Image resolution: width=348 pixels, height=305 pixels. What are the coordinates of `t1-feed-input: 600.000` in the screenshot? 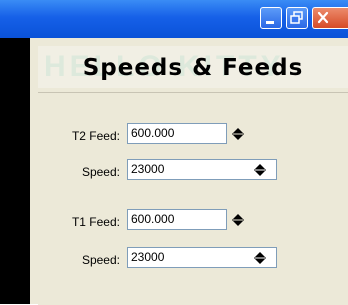 It's located at (177, 219).